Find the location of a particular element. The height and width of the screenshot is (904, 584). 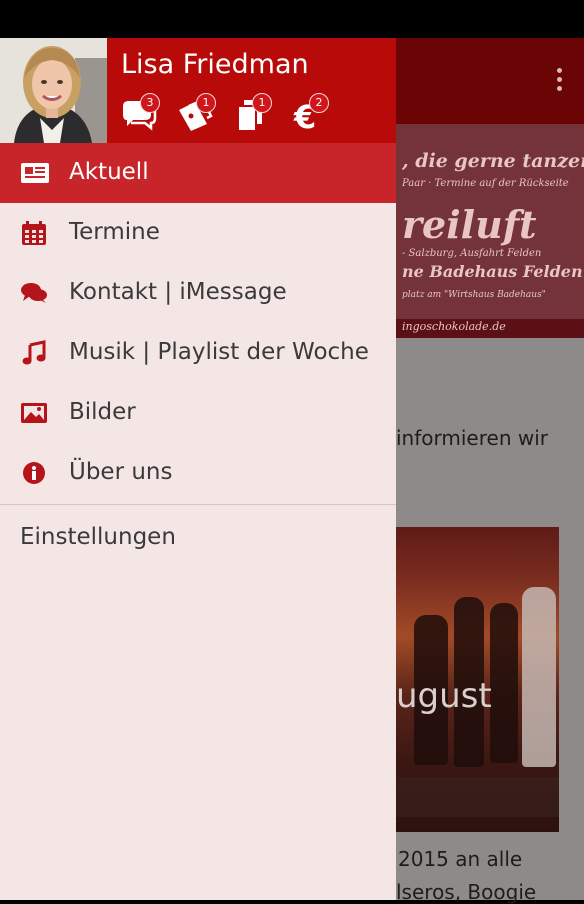

music-note-icon is located at coordinates (34, 353).